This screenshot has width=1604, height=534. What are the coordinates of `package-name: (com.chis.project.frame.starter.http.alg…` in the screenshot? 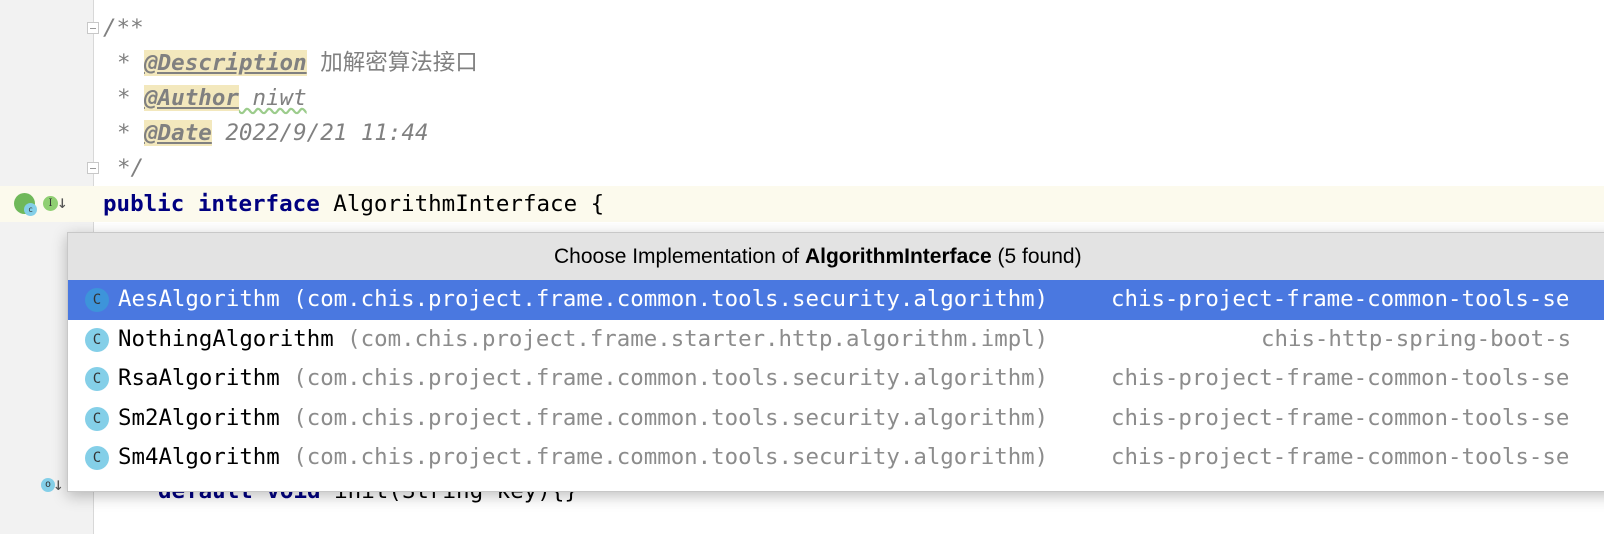 It's located at (691, 338).